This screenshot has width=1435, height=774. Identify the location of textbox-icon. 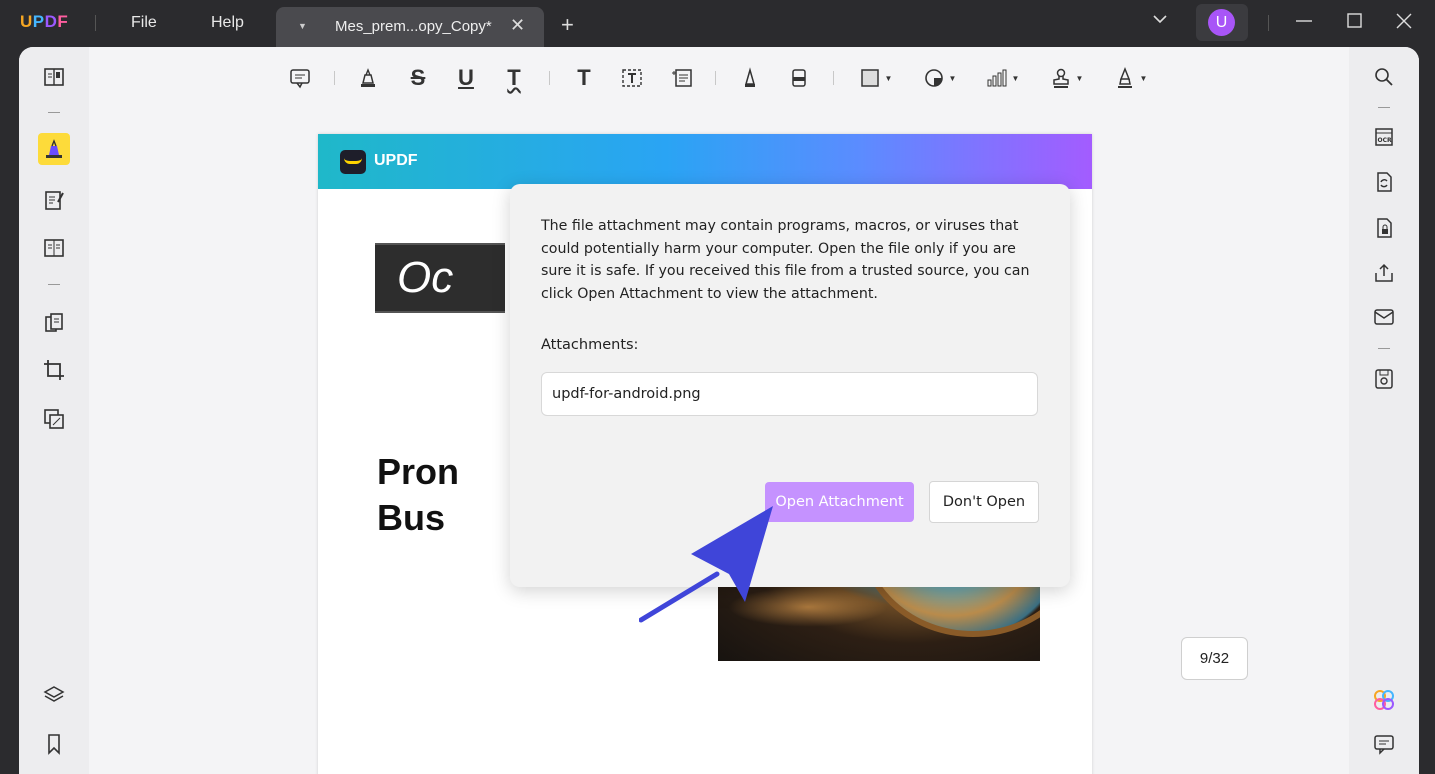
(632, 78).